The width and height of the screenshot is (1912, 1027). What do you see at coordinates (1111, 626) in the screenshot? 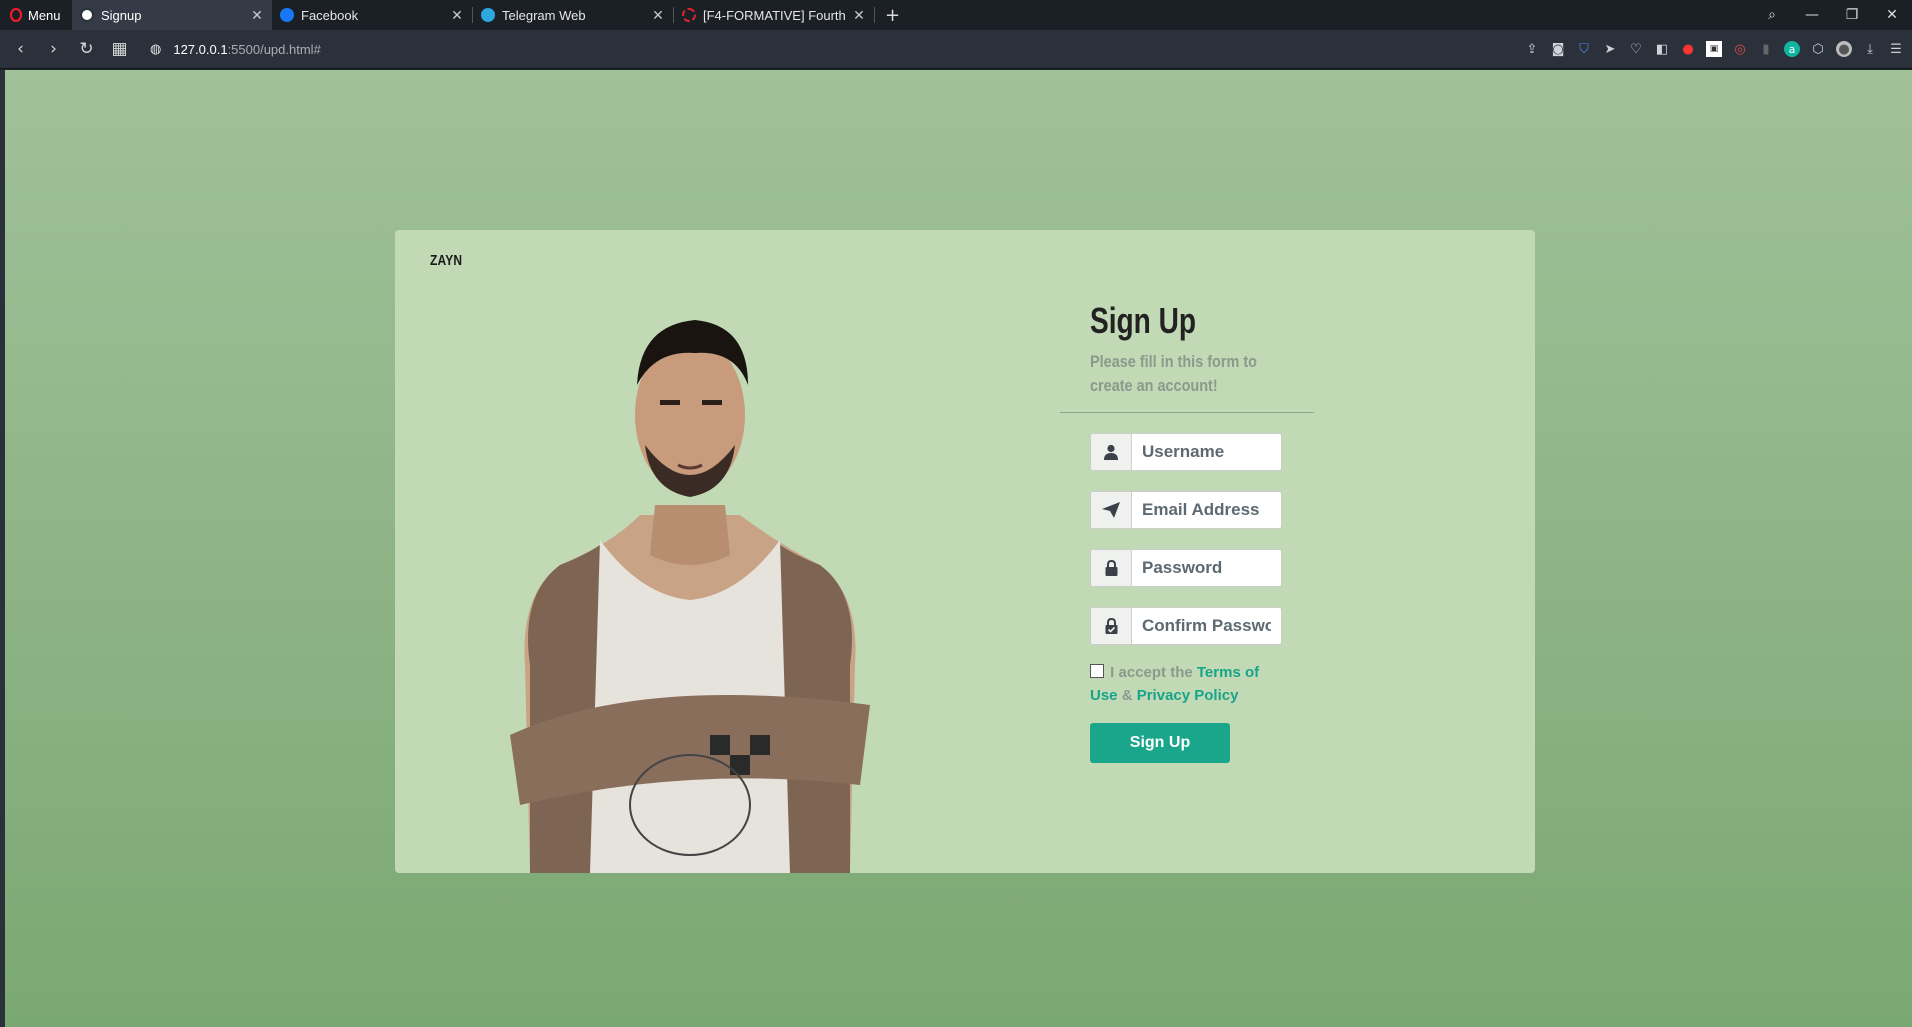
I see `lock-check-icon` at bounding box center [1111, 626].